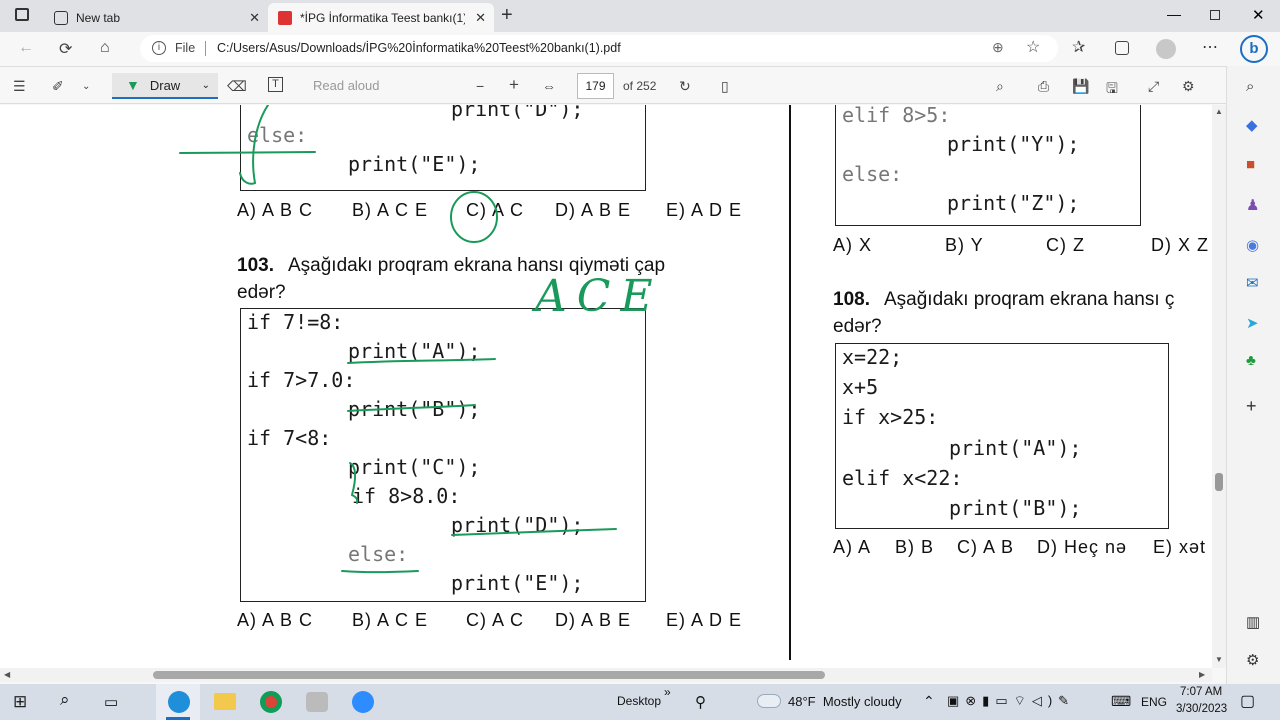  Describe the element at coordinates (7, 674) in the screenshot. I see `scroll-left-icon: ◀` at that location.